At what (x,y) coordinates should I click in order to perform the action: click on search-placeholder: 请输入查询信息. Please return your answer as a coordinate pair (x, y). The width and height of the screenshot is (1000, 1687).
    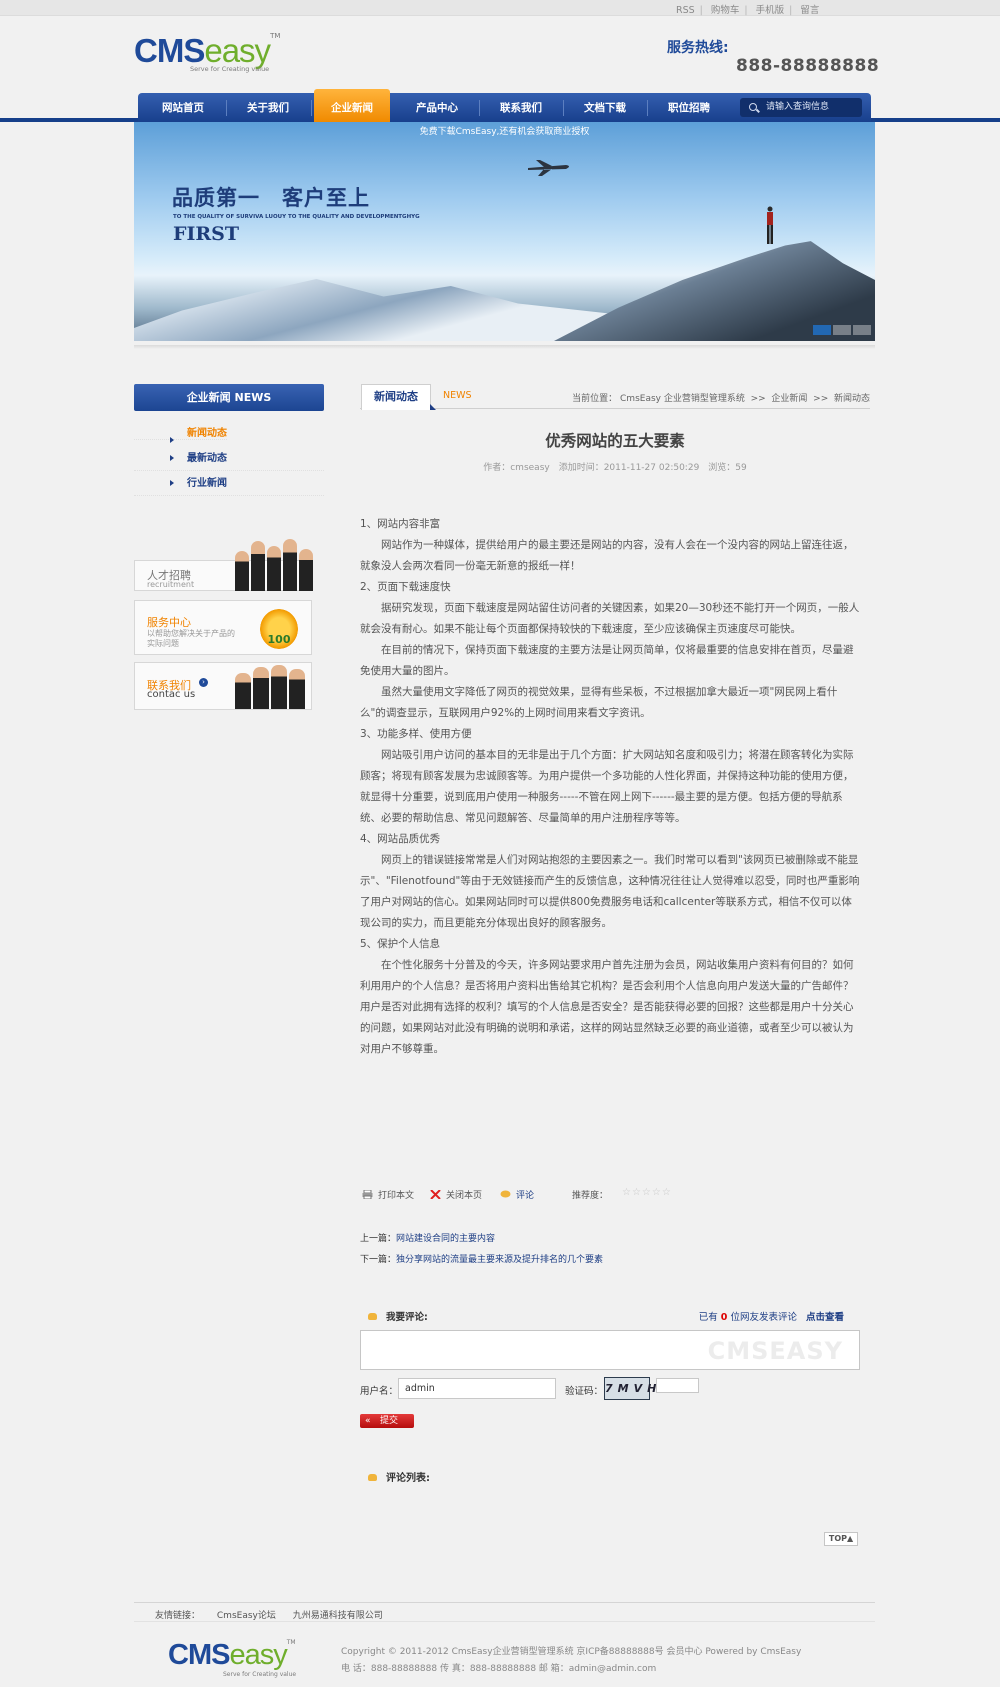
    Looking at the image, I should click on (798, 107).